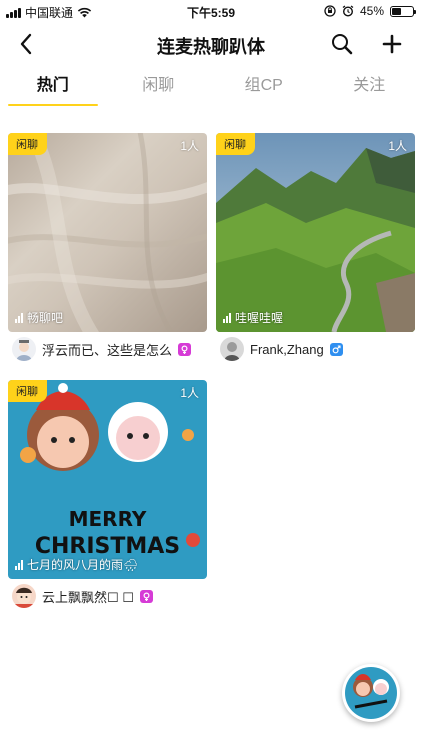  I want to click on tab-chat: 闲聊, so click(159, 88).